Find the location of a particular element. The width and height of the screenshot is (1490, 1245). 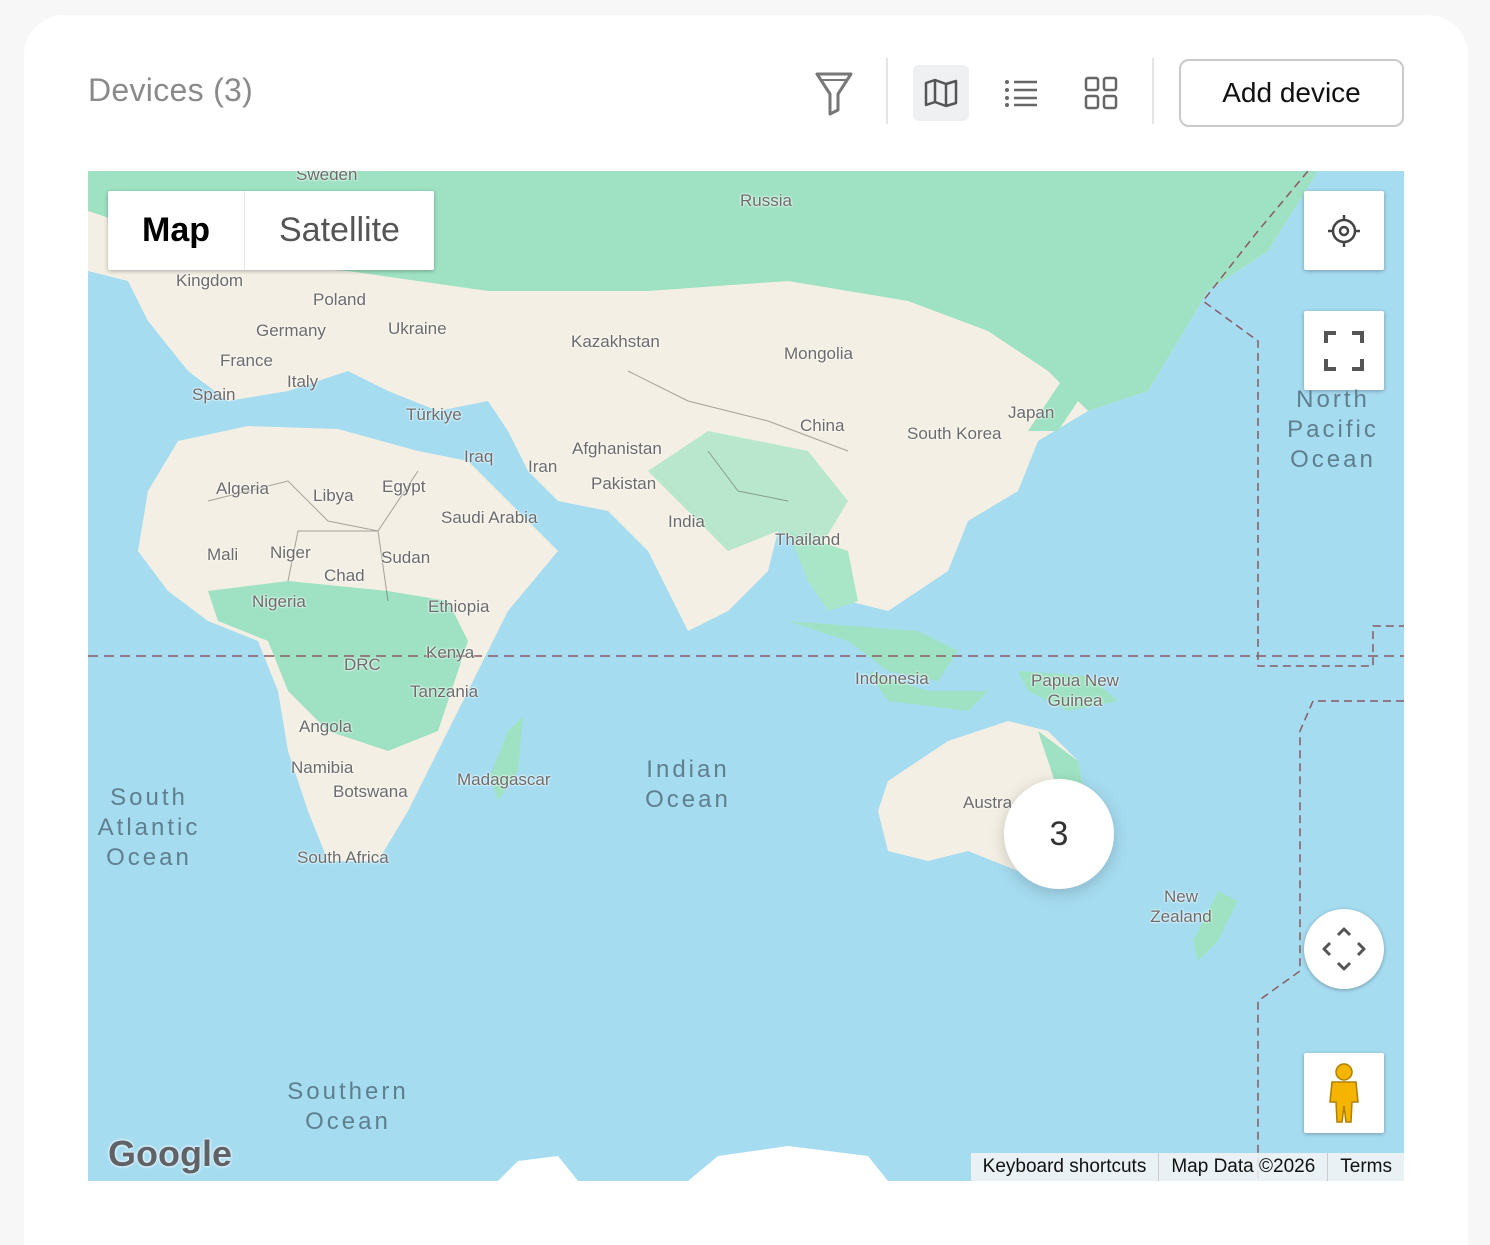

country-label: Angola is located at coordinates (325, 726).